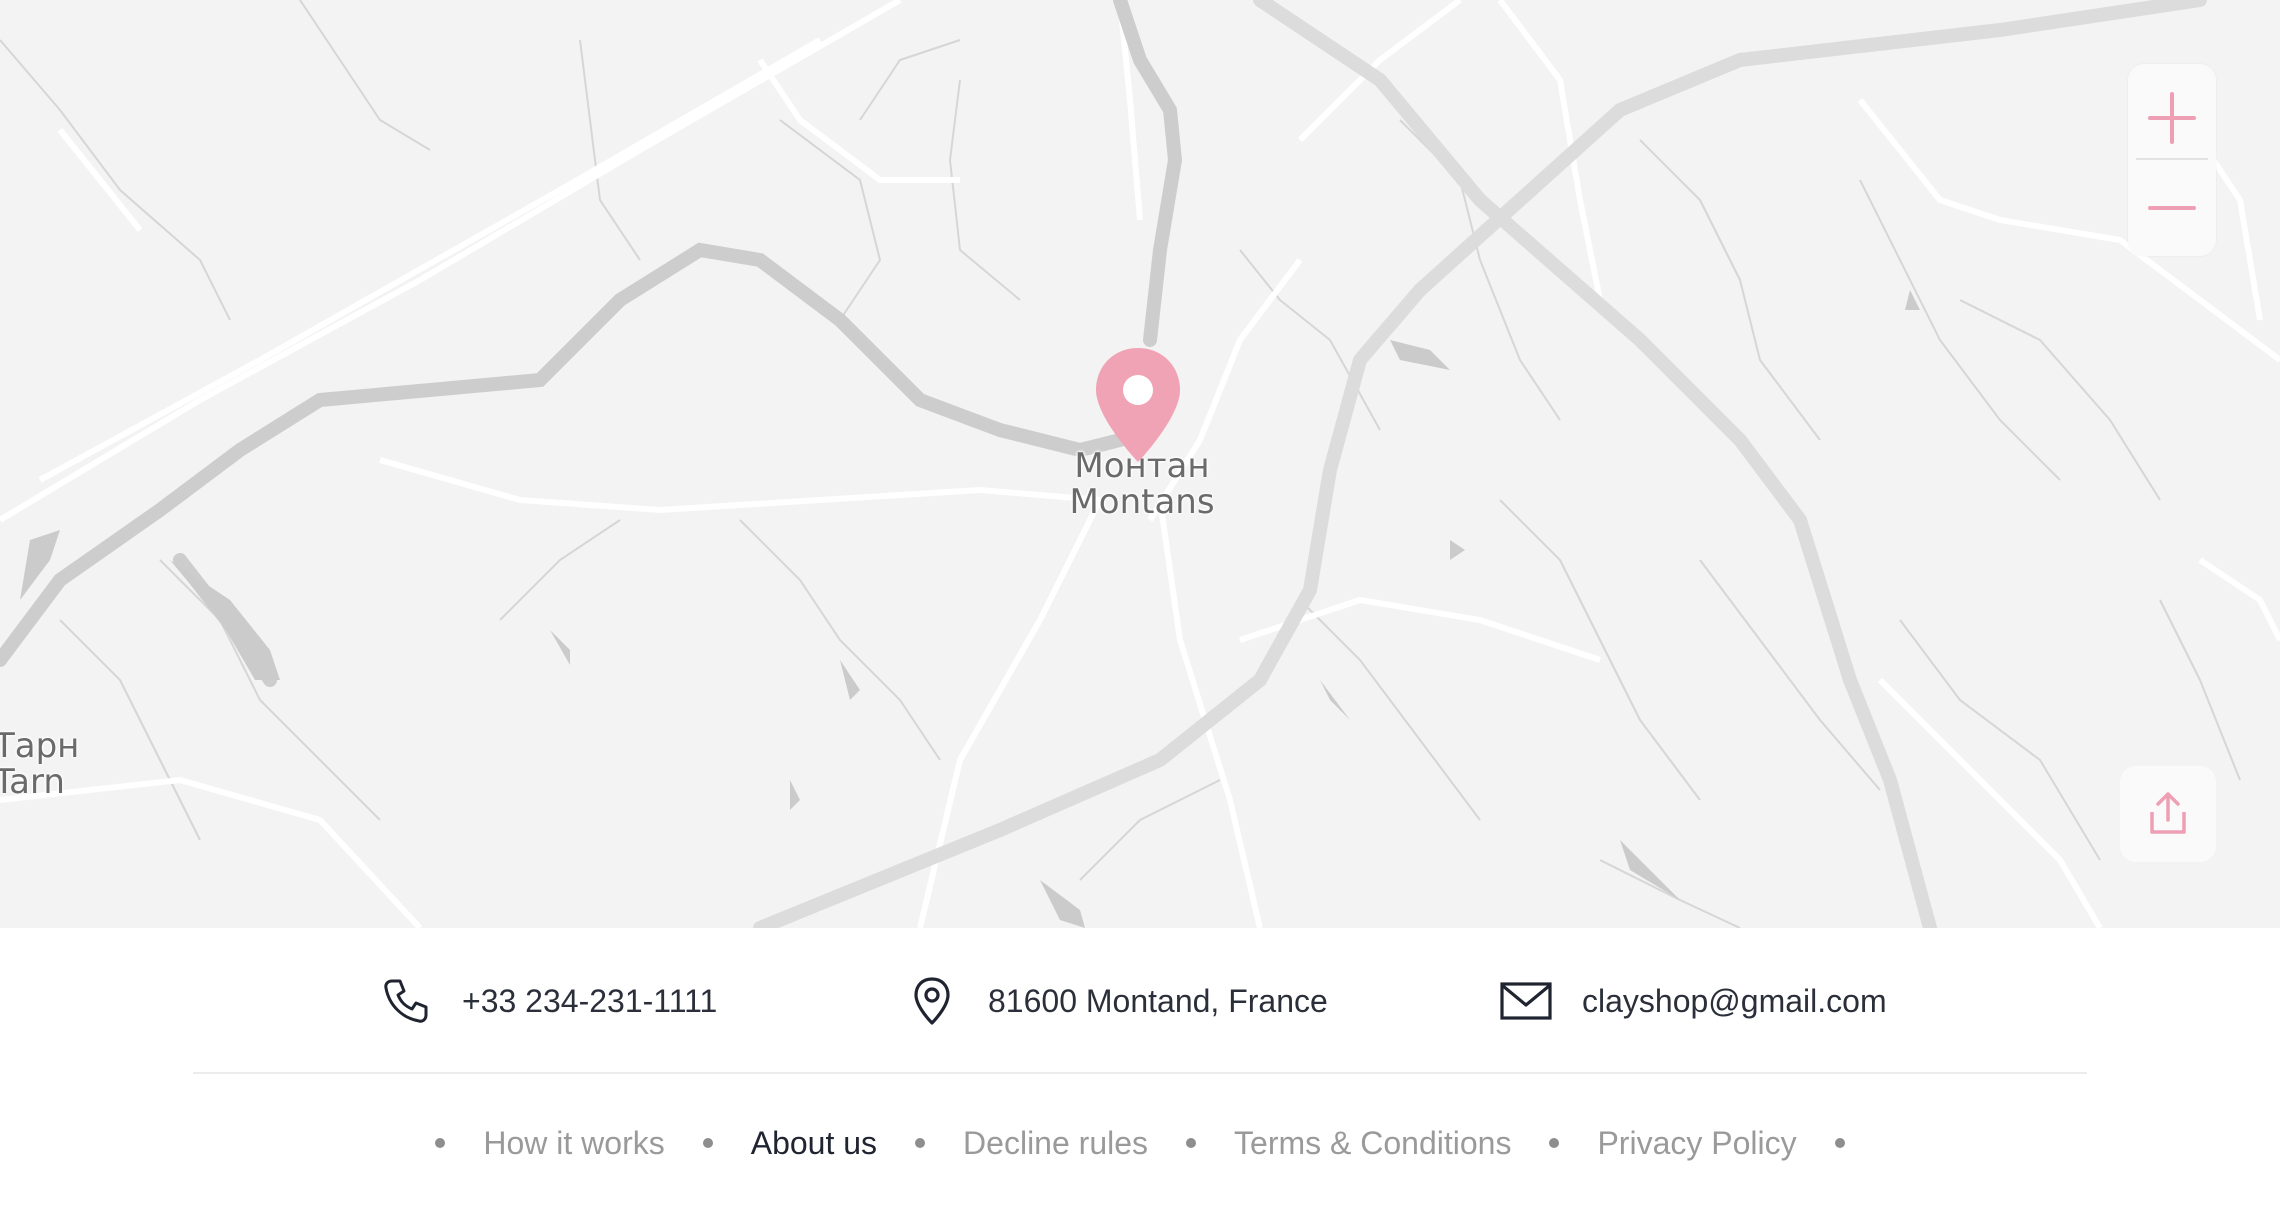  I want to click on map-place-label-tarn: Тарн Tarn, so click(39, 764).